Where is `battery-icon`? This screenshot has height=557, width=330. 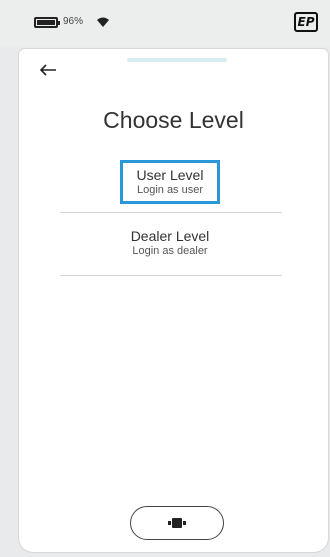
battery-icon is located at coordinates (47, 22).